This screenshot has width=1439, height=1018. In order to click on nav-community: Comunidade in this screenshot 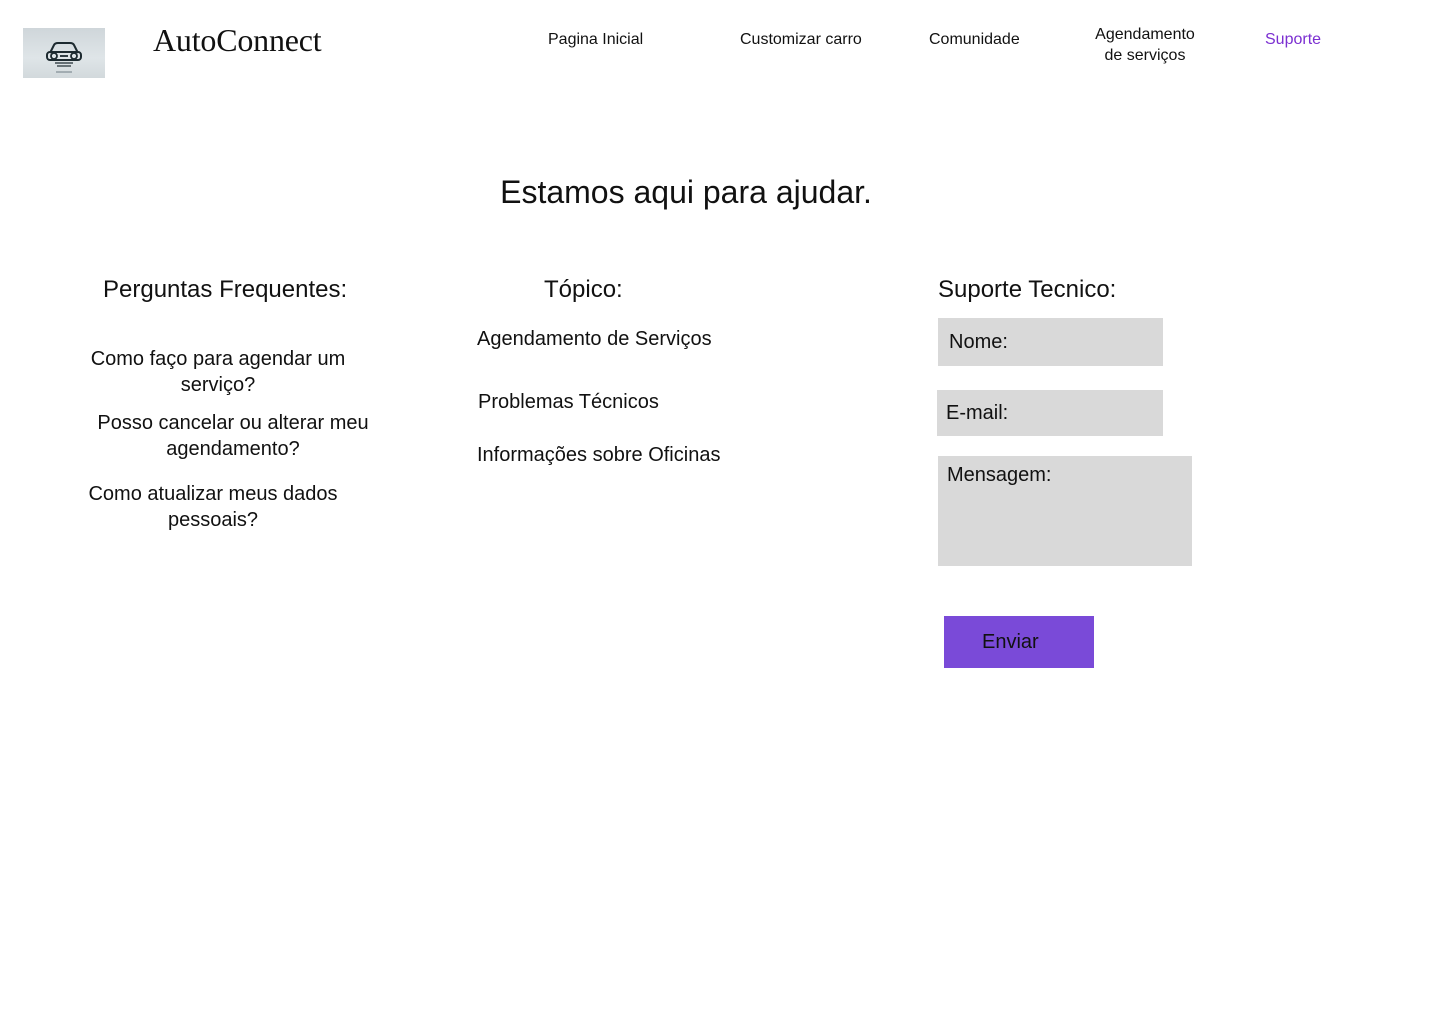, I will do `click(974, 39)`.